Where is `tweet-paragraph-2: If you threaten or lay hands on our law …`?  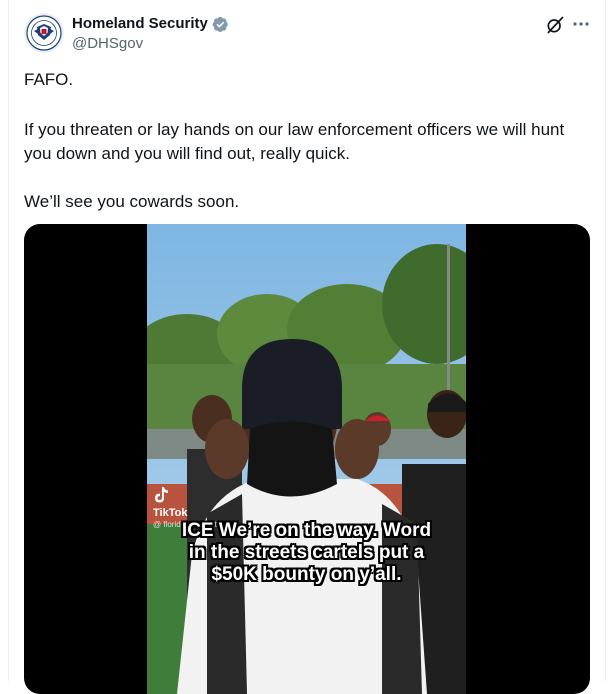 tweet-paragraph-2: If you threaten or lay hands on our law … is located at coordinates (294, 141).